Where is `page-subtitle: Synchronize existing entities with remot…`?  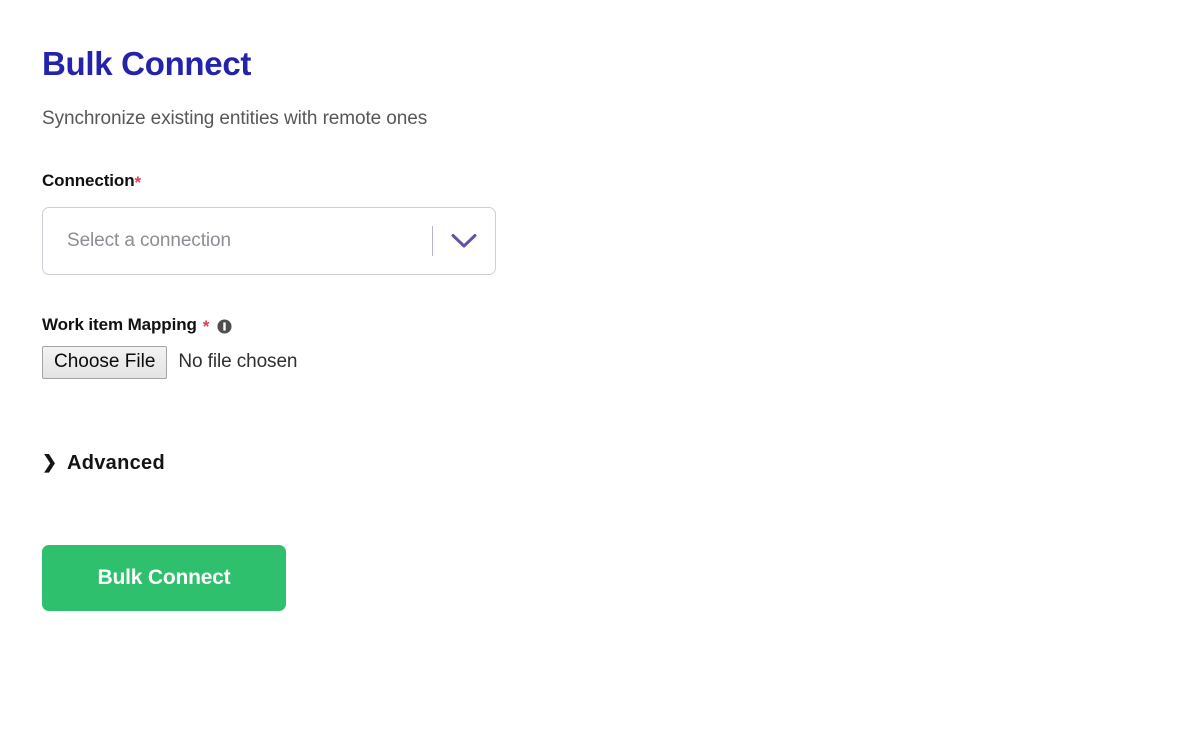 page-subtitle: Synchronize existing entities with remot… is located at coordinates (235, 119).